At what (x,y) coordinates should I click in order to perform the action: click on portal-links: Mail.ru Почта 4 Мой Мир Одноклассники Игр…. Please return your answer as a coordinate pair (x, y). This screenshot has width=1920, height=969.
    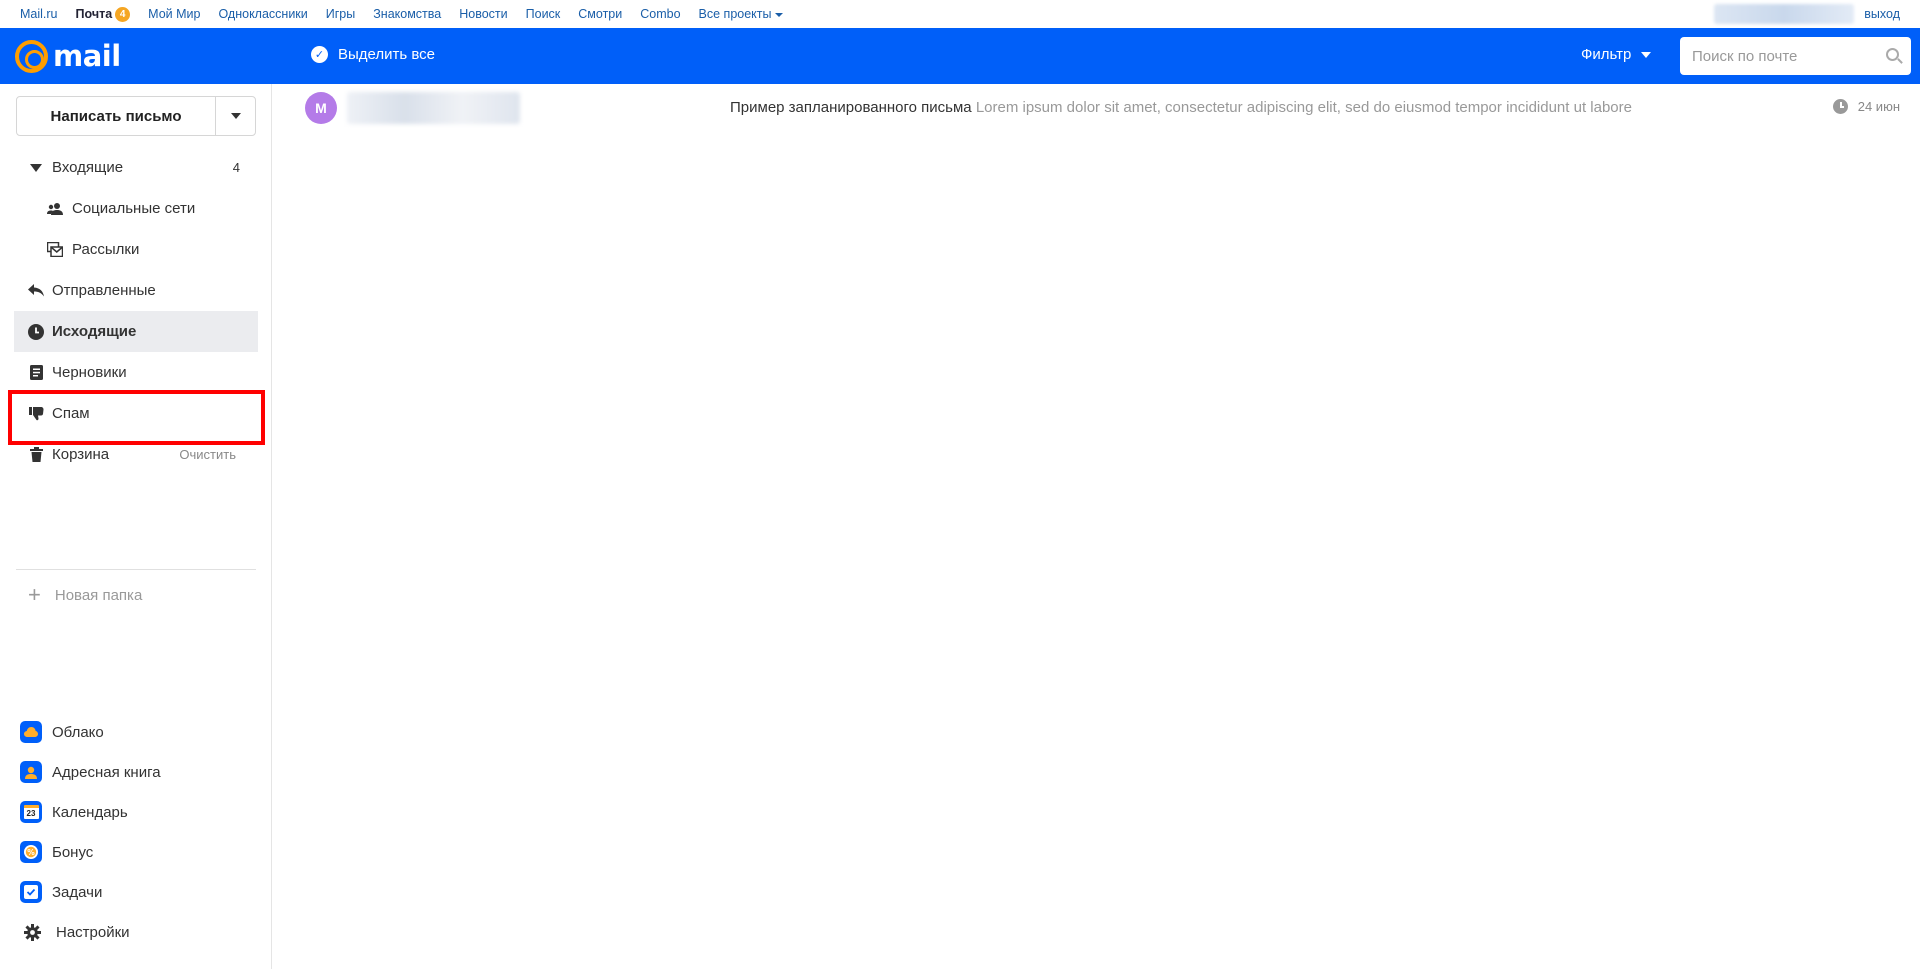
    Looking at the image, I should click on (400, 14).